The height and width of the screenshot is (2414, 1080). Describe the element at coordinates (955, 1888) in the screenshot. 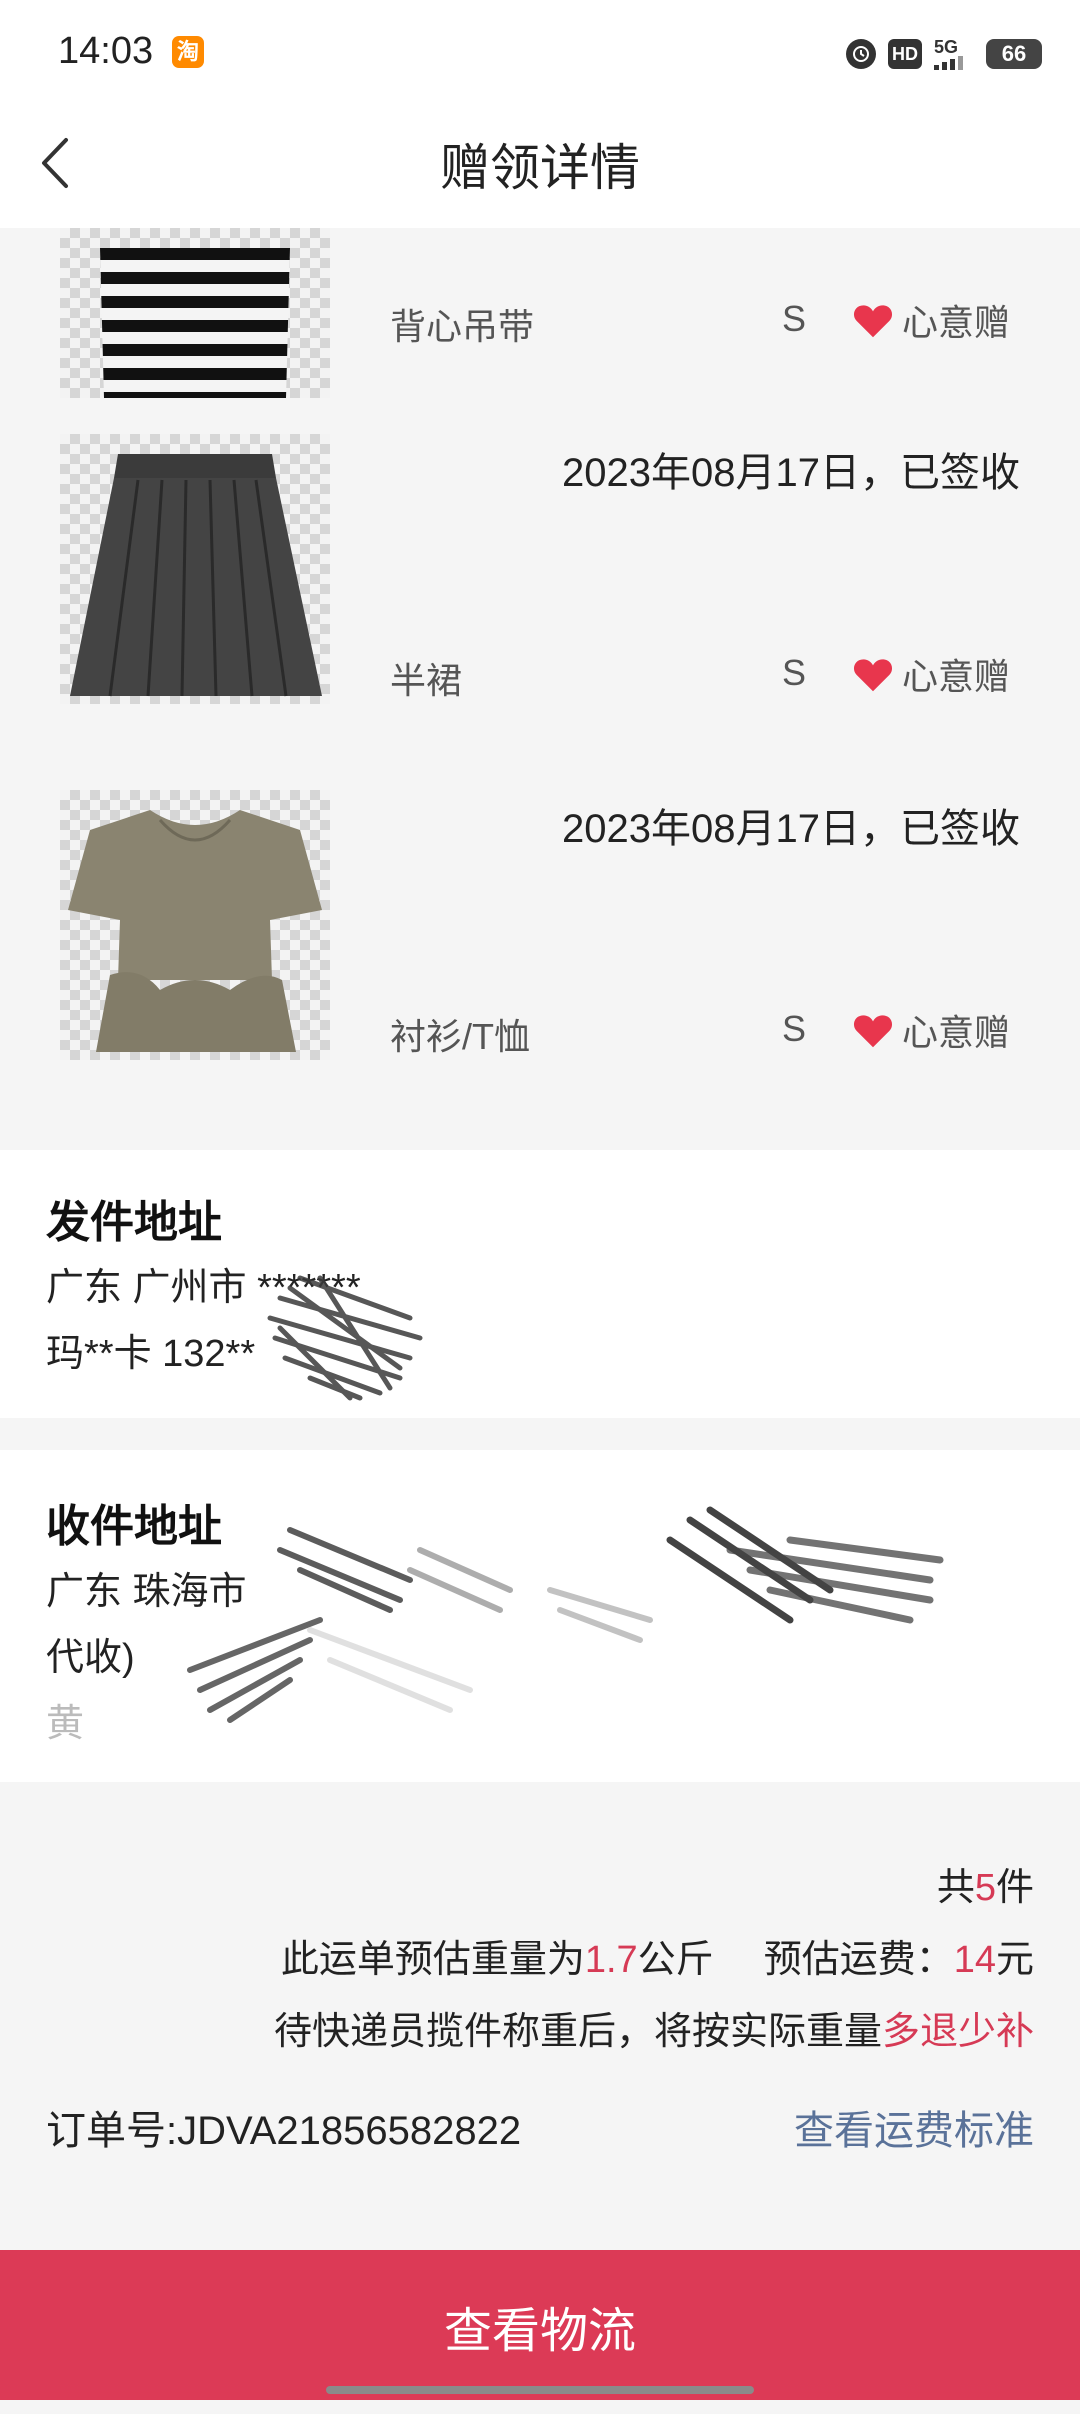

I see `count-prefix: 共` at that location.